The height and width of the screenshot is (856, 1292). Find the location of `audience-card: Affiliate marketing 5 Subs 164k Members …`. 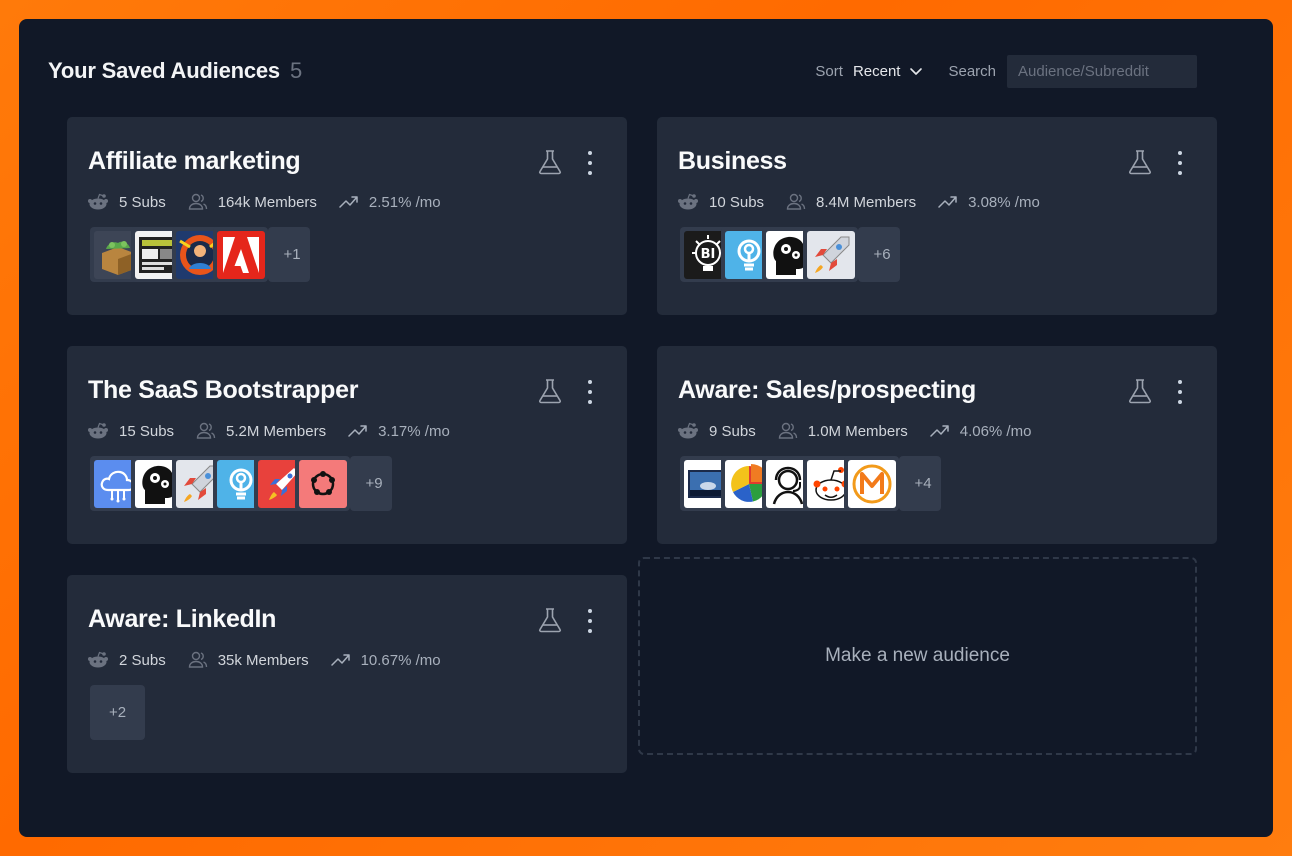

audience-card: Affiliate marketing 5 Subs 164k Members … is located at coordinates (347, 216).